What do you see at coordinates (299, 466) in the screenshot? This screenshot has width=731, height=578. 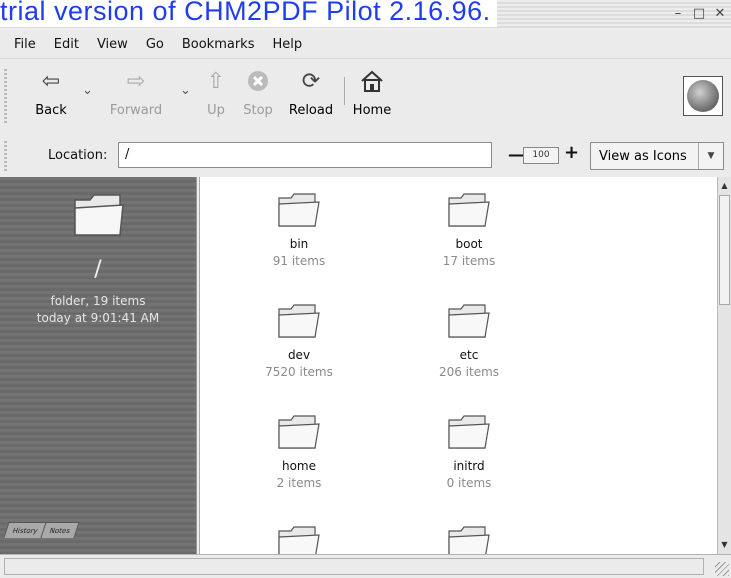 I see `file-name: home` at bounding box center [299, 466].